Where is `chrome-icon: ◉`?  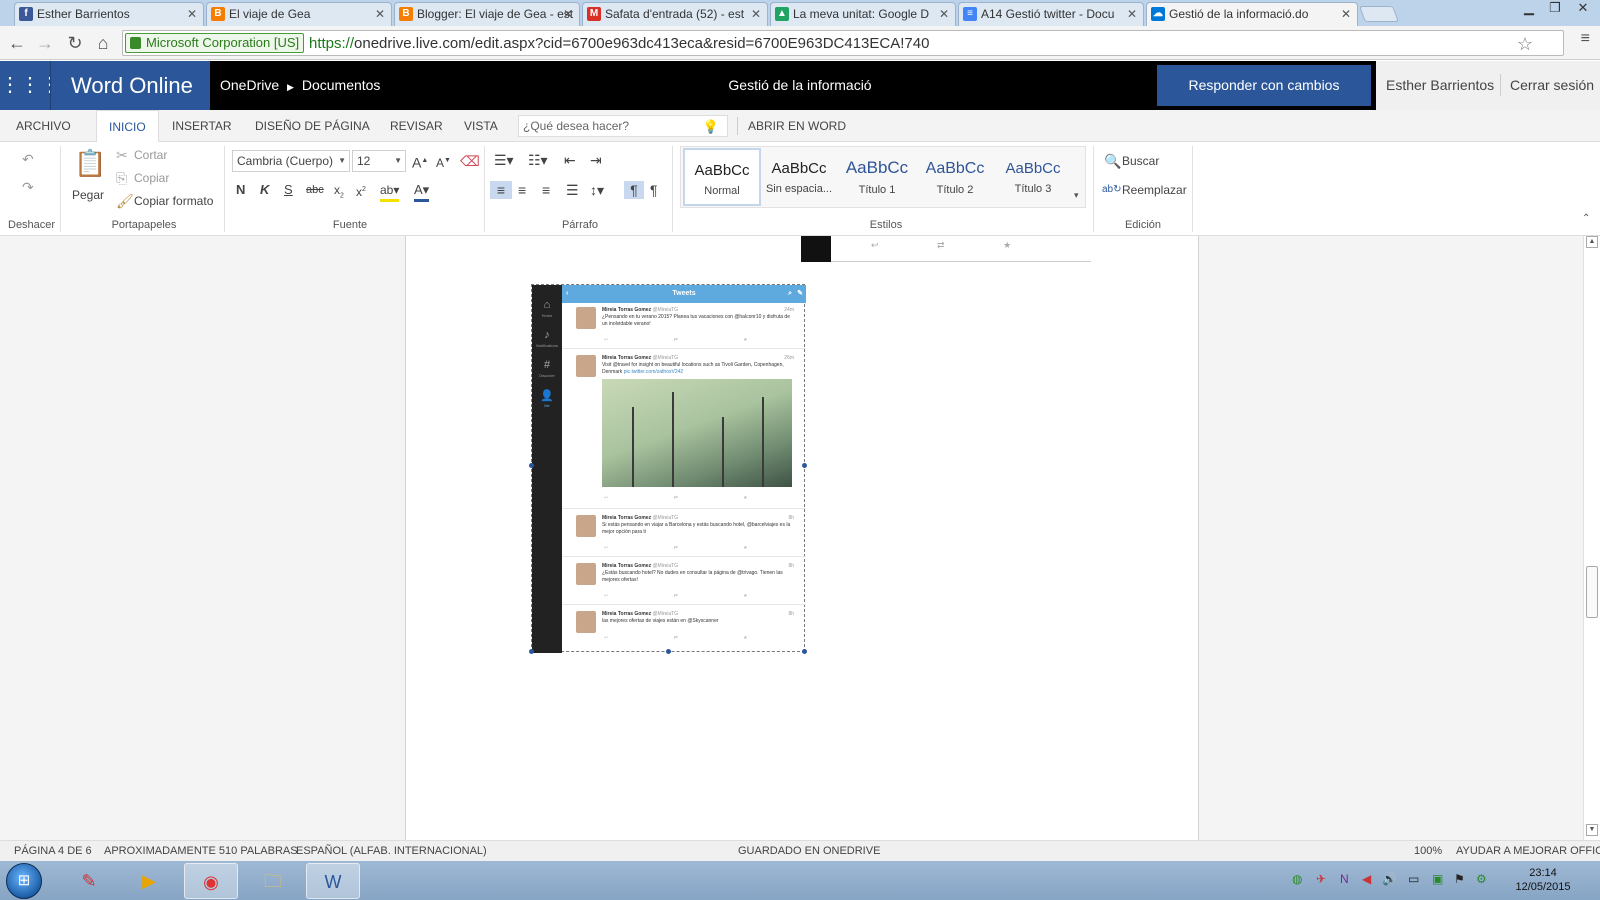
chrome-icon: ◉ is located at coordinates (211, 881).